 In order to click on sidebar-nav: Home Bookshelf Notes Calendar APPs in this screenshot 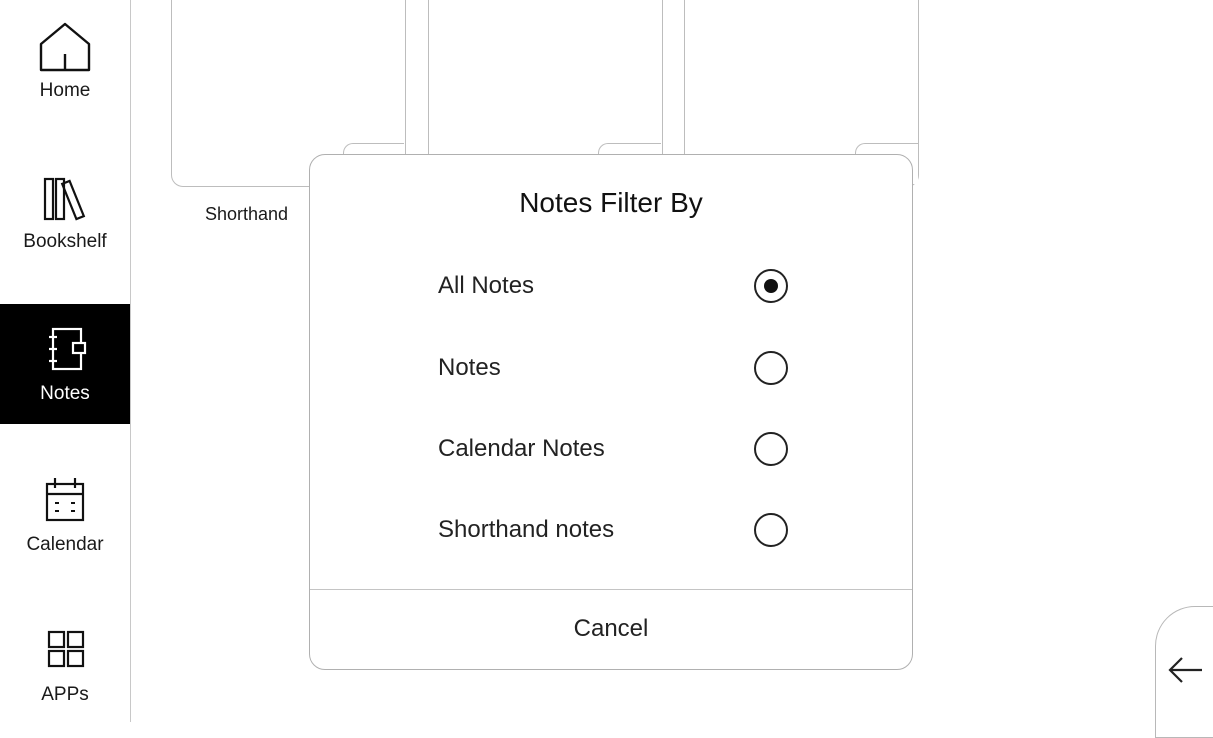, I will do `click(65, 361)`.